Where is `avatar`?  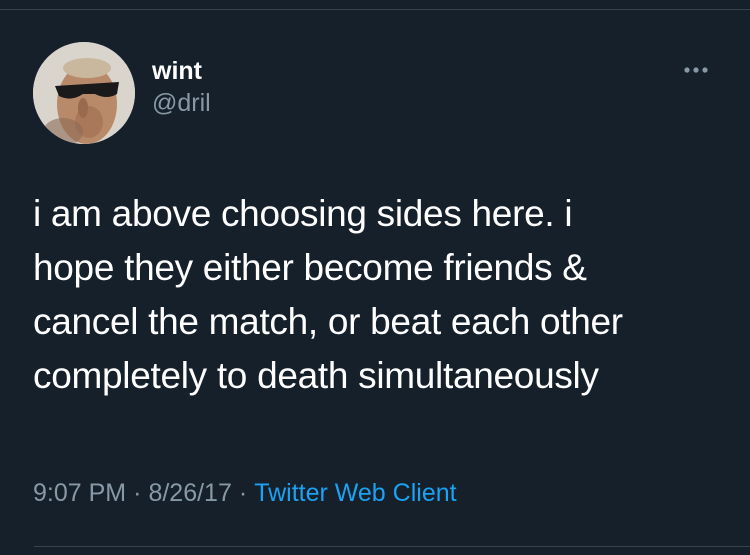
avatar is located at coordinates (84, 93).